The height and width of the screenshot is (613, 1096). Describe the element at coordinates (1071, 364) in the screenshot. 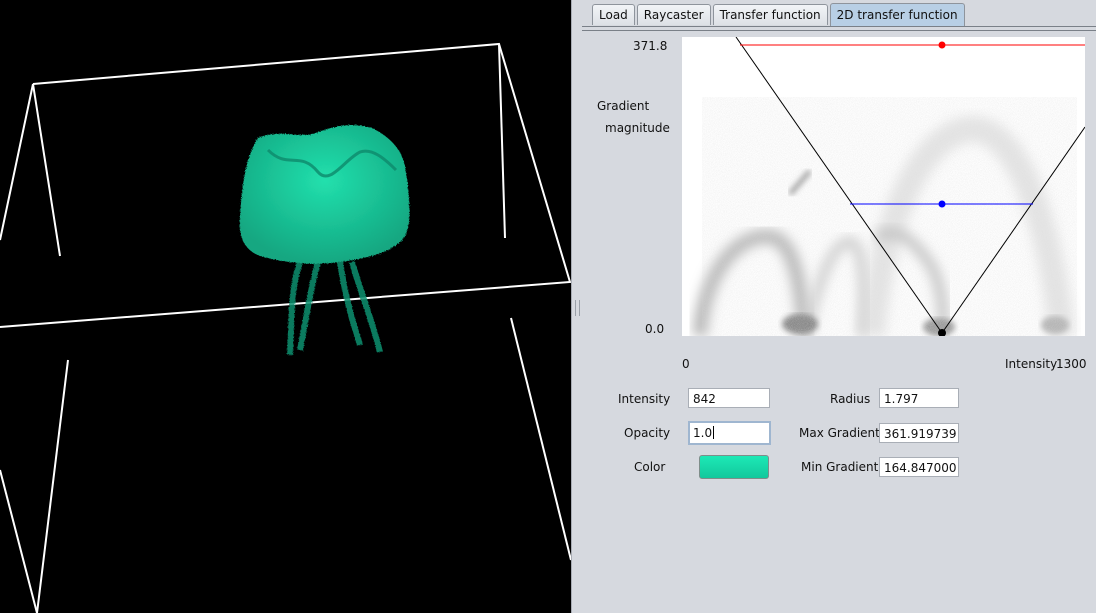

I see `x-max-label: 1300` at that location.